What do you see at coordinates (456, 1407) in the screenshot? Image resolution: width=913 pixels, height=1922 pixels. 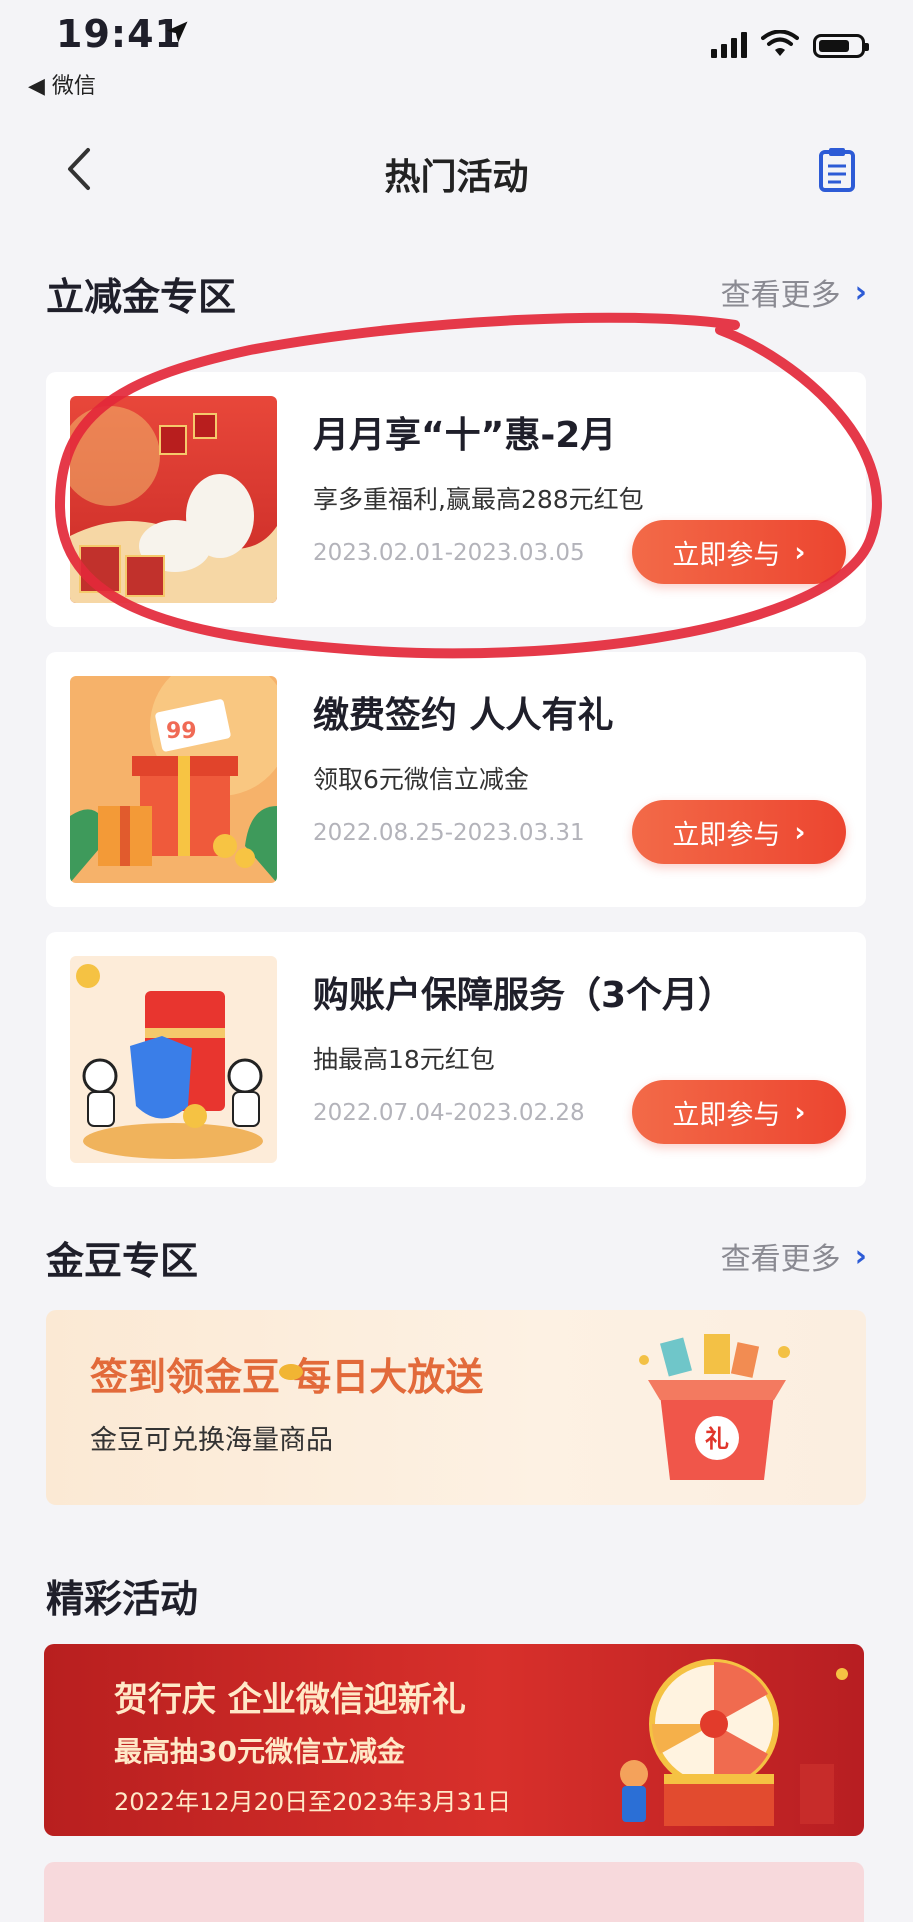 I see `sign-in-banner: 签到领金豆 每日大放送 金豆可兑换海量商品 礼` at bounding box center [456, 1407].